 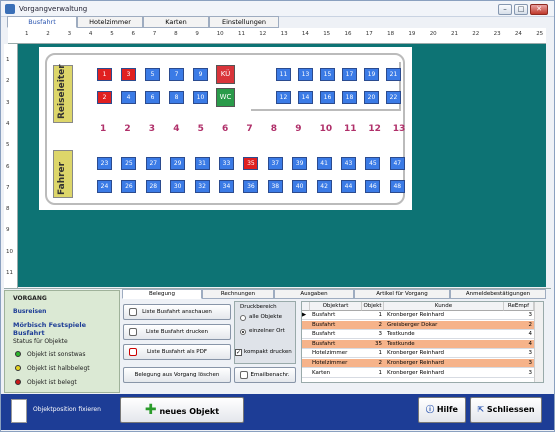 I want to click on seat-48: 48, so click(x=397, y=186).